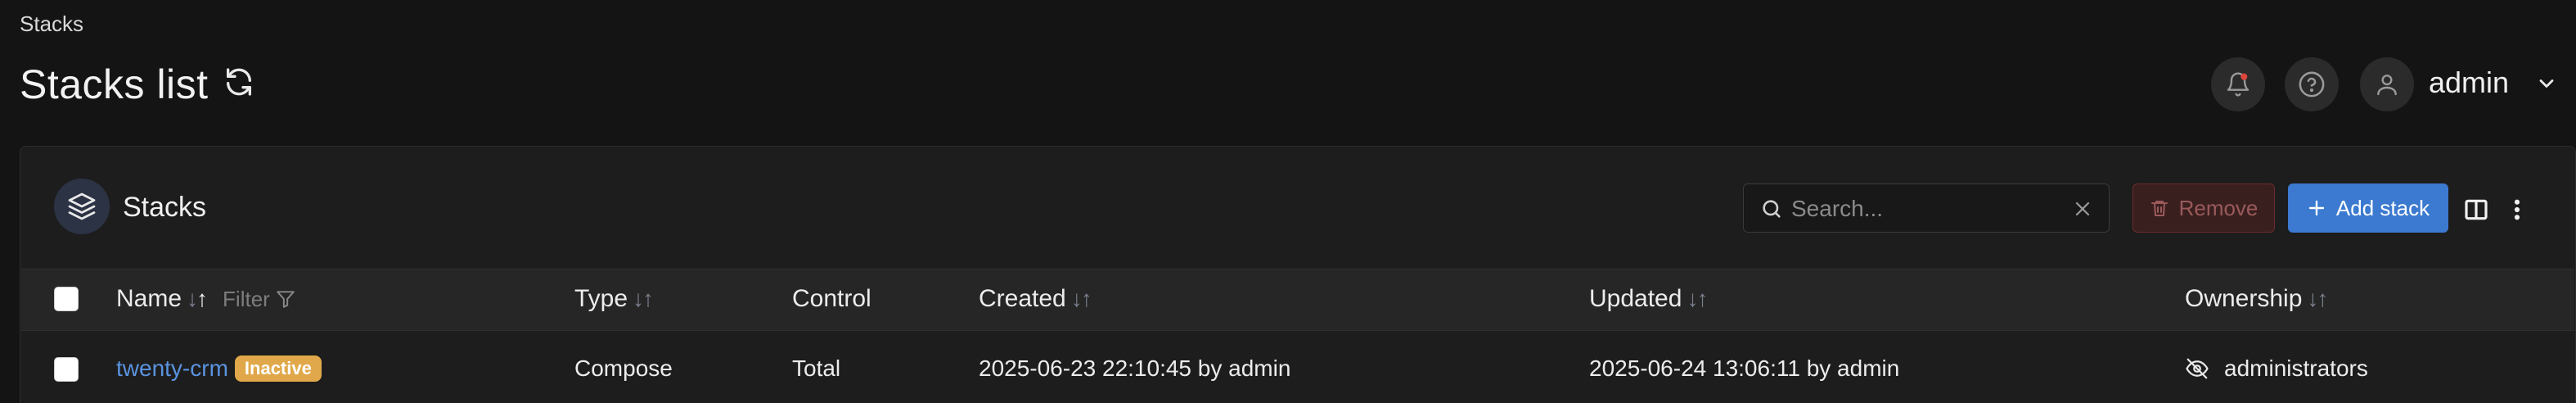 Image resolution: width=2576 pixels, height=403 pixels. I want to click on filter-label: Filter, so click(247, 299).